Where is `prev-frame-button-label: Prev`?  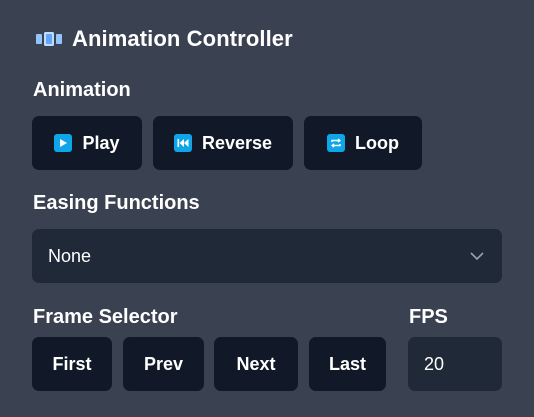 prev-frame-button-label: Prev is located at coordinates (163, 363).